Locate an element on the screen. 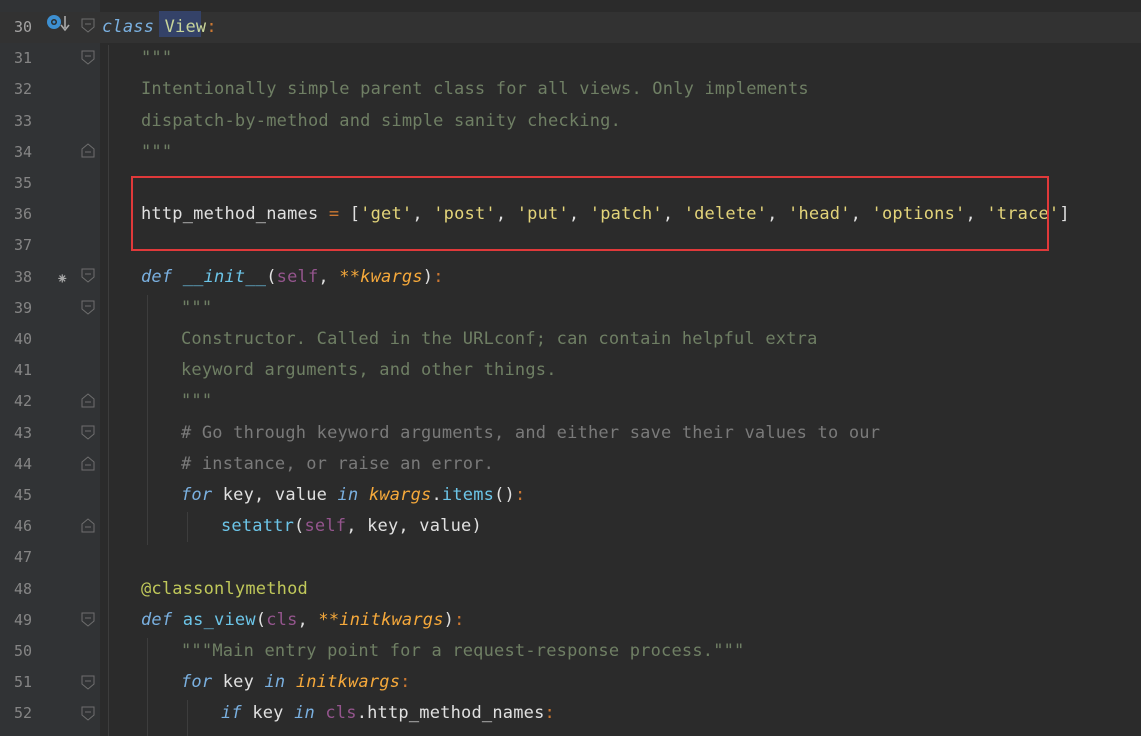 The width and height of the screenshot is (1141, 736). self-param: self is located at coordinates (297, 276).